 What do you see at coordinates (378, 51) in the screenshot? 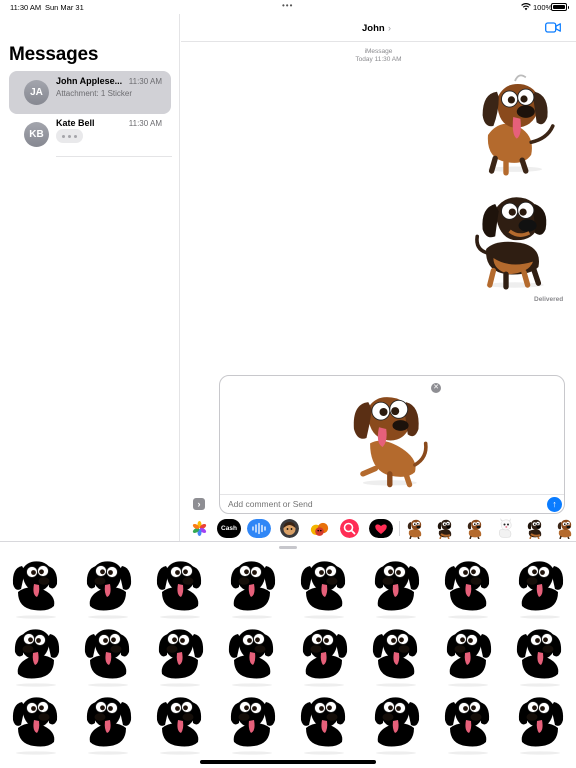
I see `service-name: iMessage` at bounding box center [378, 51].